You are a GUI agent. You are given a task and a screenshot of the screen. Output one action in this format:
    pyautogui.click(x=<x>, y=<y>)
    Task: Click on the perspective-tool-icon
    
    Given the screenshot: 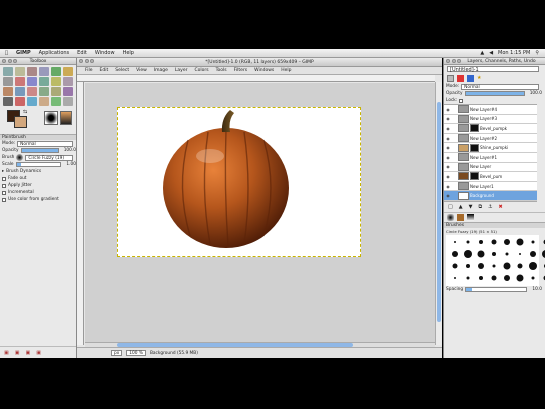 What is the action you would take?
    pyautogui.click(x=68, y=91)
    